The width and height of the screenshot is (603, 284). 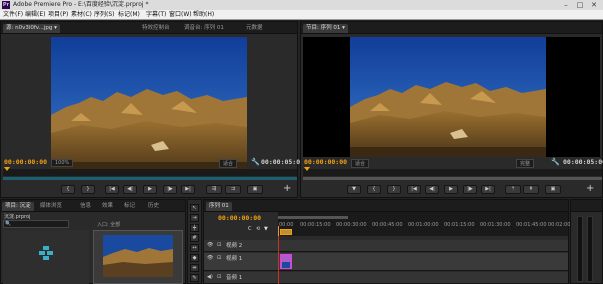 What do you see at coordinates (7, 169) in the screenshot?
I see `source-playhead` at bounding box center [7, 169].